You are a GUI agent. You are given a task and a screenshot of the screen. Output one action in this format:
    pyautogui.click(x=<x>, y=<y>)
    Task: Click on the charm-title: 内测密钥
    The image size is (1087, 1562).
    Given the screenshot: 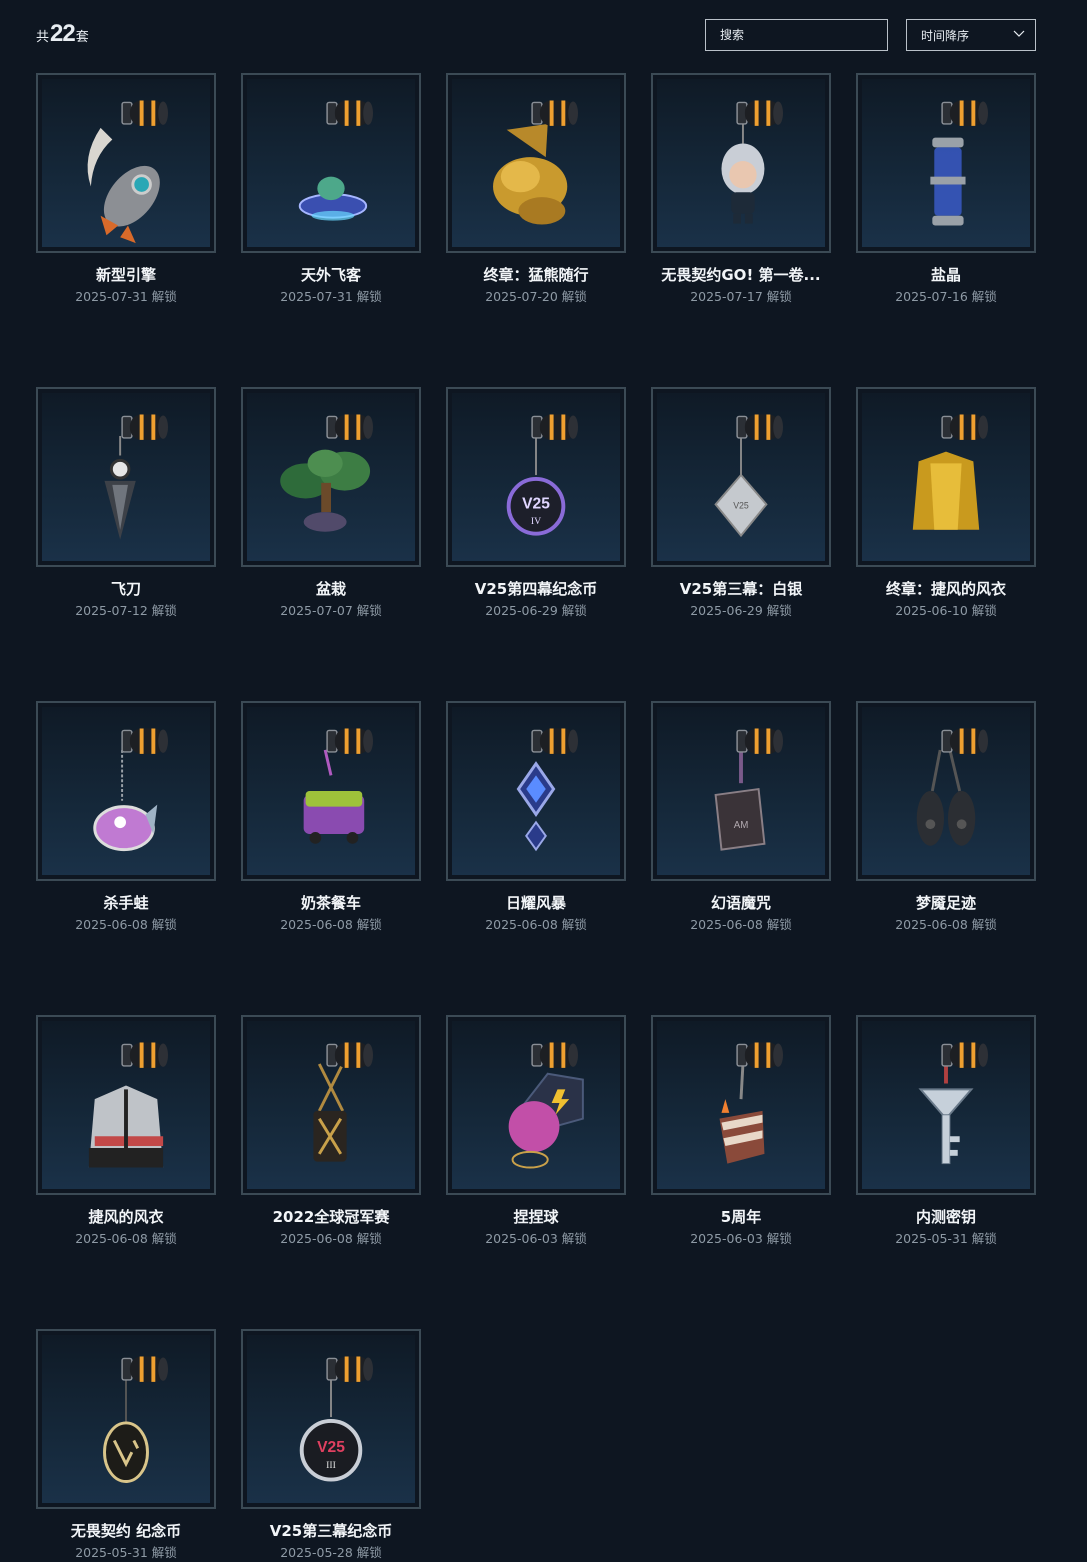 What is the action you would take?
    pyautogui.click(x=945, y=1217)
    